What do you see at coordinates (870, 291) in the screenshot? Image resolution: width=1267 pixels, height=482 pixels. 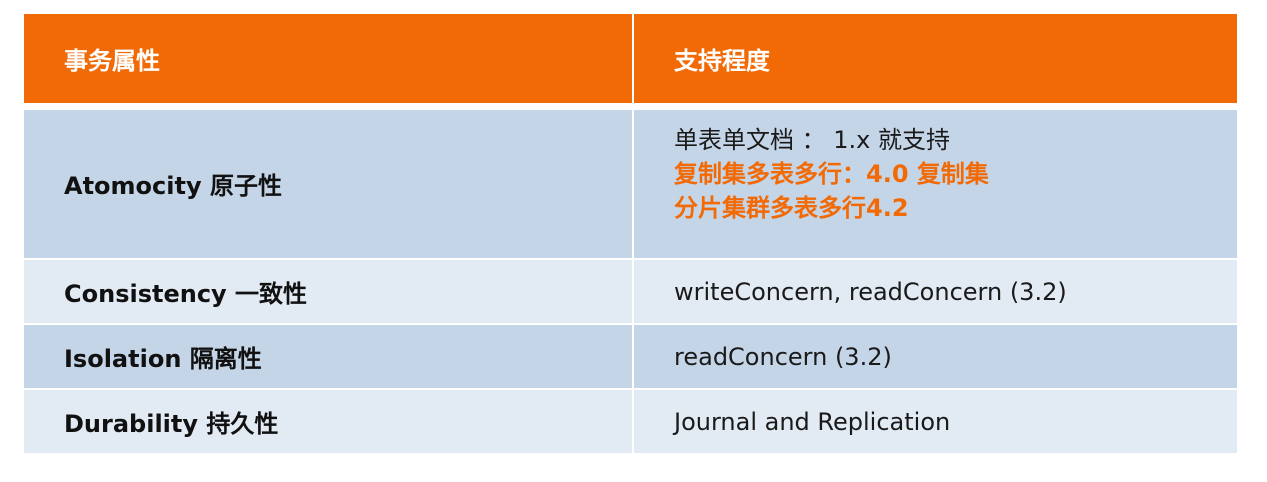 I see `support-line: writeConcern, readConcern (3.2)` at bounding box center [870, 291].